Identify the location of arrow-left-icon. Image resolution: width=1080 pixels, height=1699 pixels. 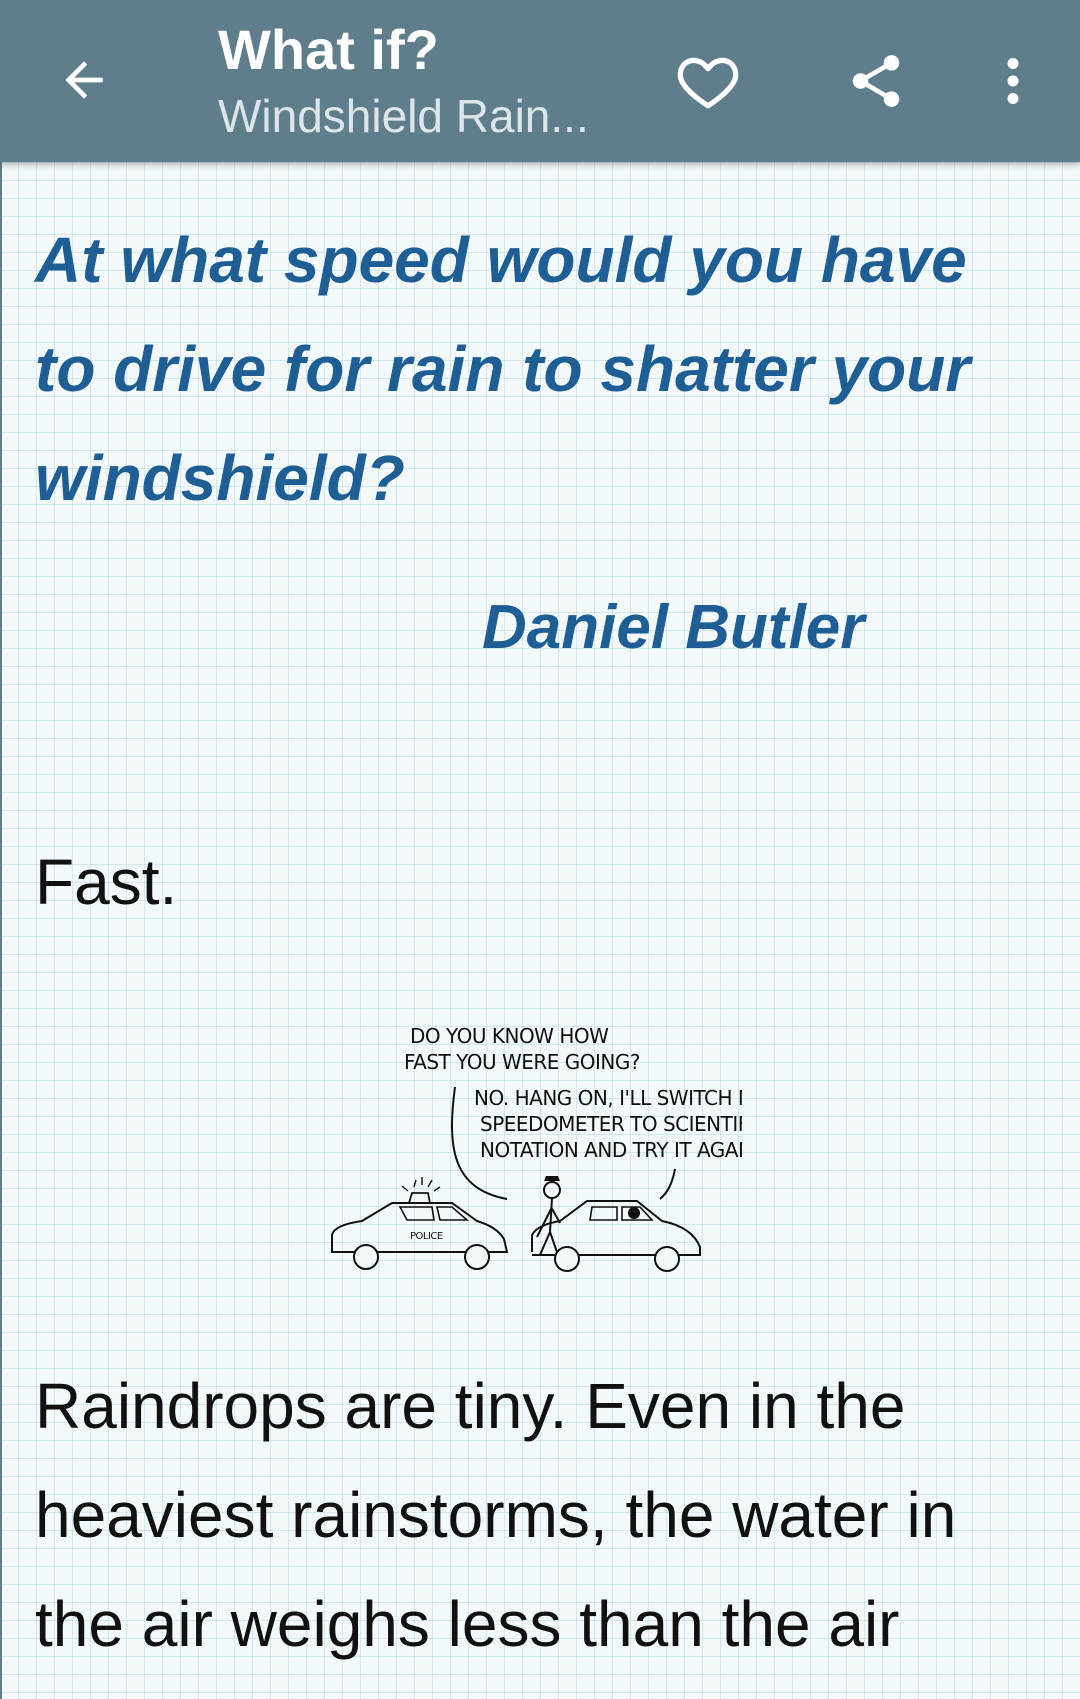
(84, 80).